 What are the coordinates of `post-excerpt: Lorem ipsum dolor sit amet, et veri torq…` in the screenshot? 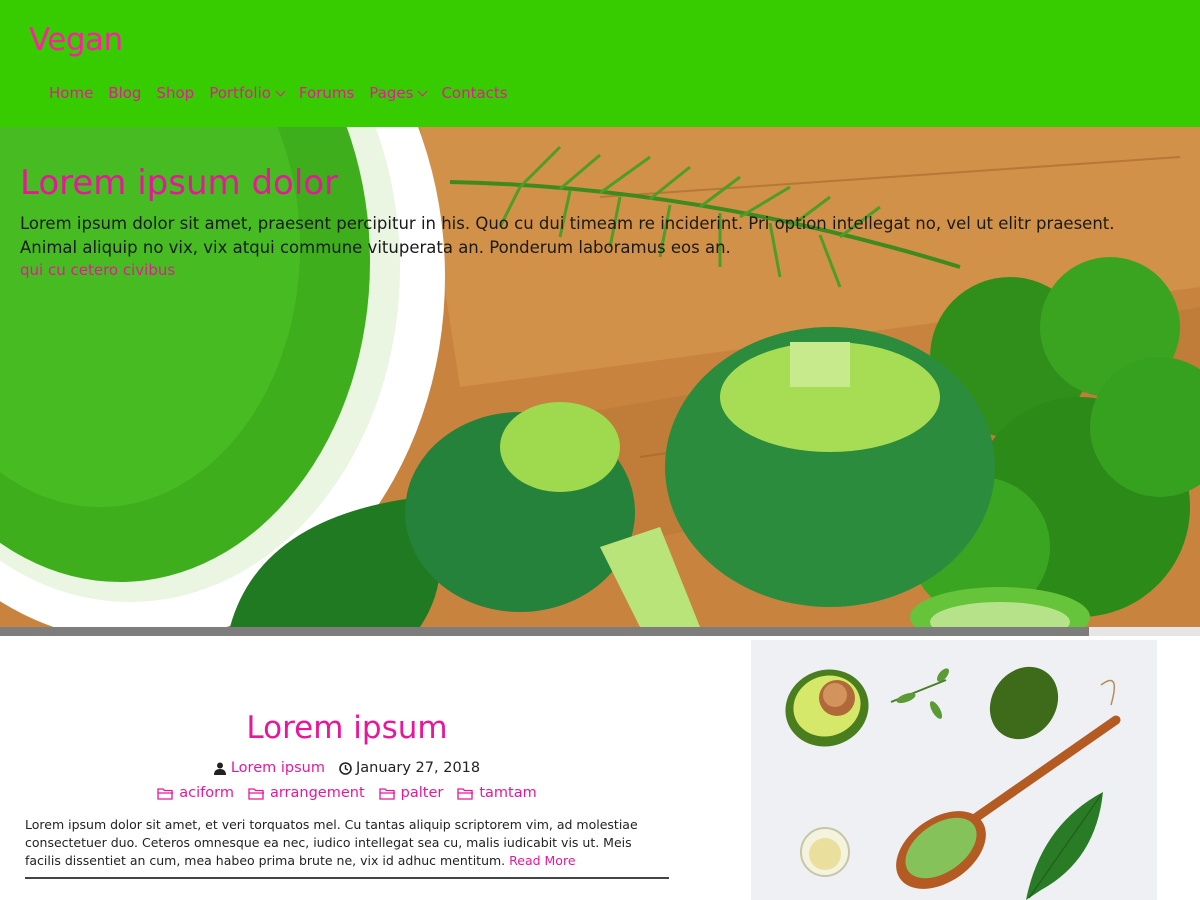 It's located at (347, 843).